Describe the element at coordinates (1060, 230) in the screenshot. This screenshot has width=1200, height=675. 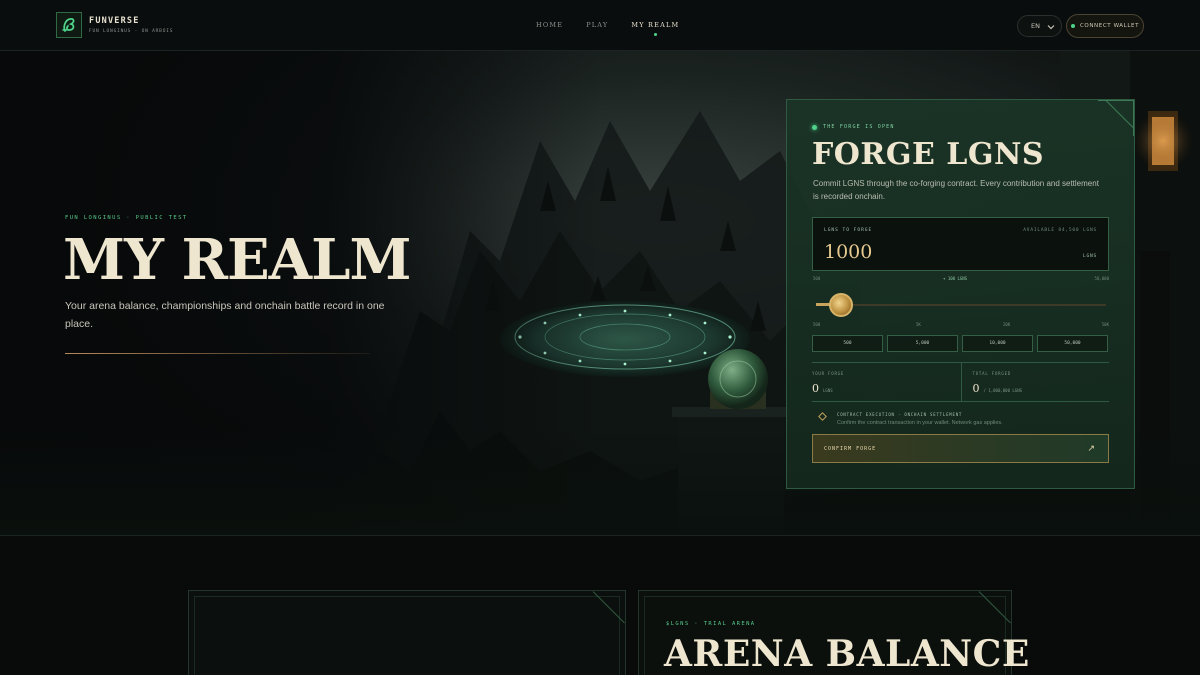
I see `available-balance: AVAILABLE 84,500 LGNS` at that location.